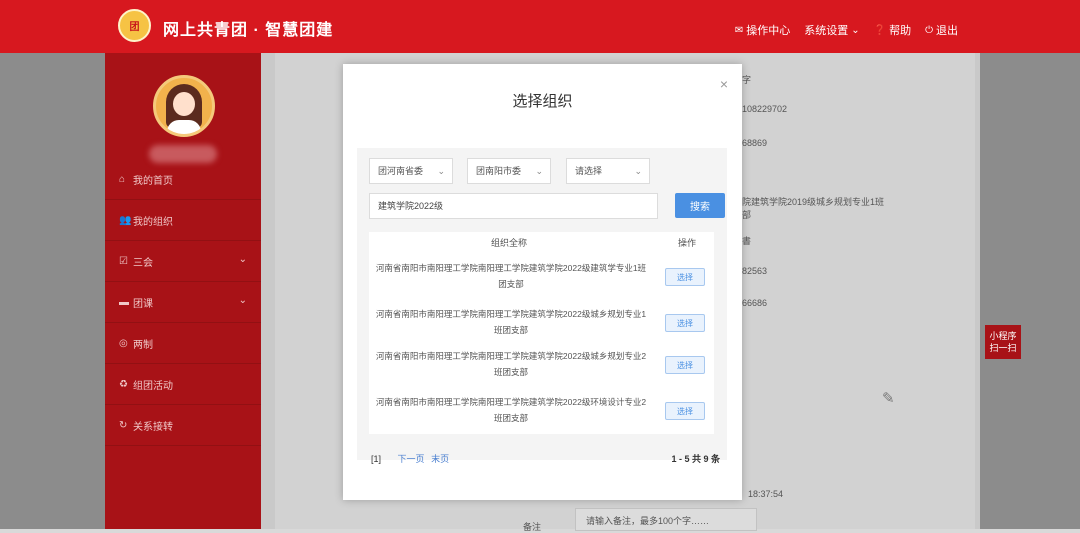 The image size is (1080, 533). I want to click on sidebar-item-label: 我的组织, so click(153, 222).